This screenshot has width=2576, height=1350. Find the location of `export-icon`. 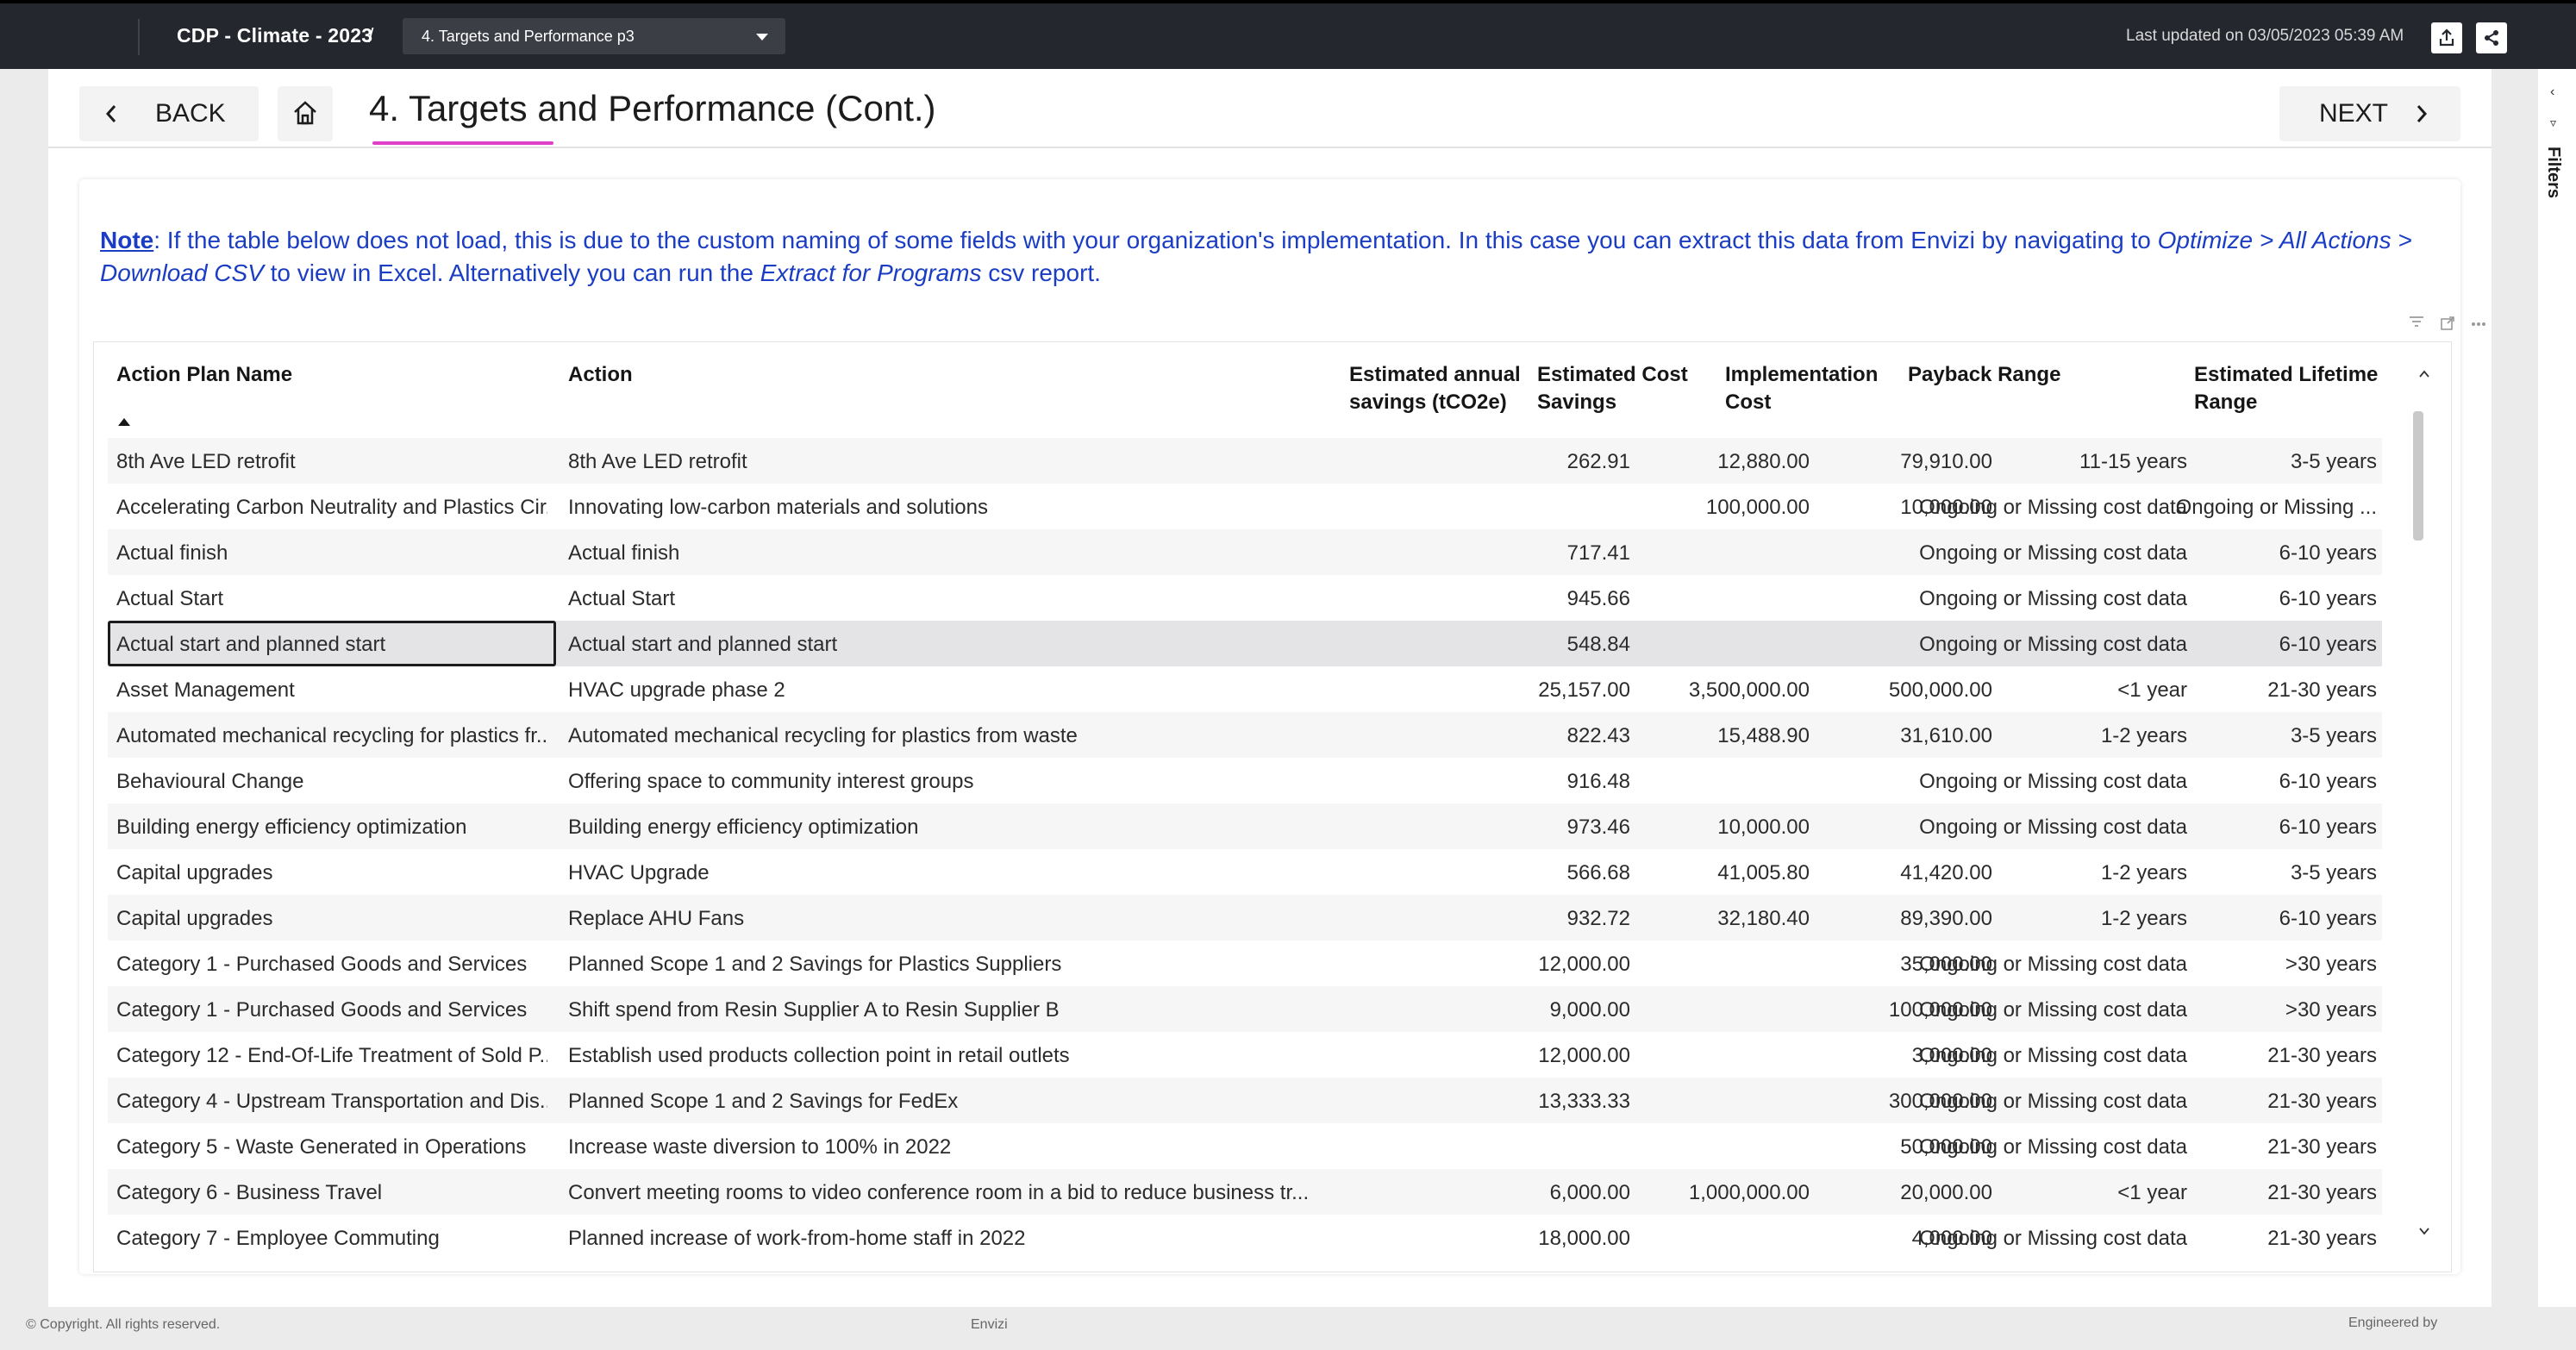

export-icon is located at coordinates (2446, 37).